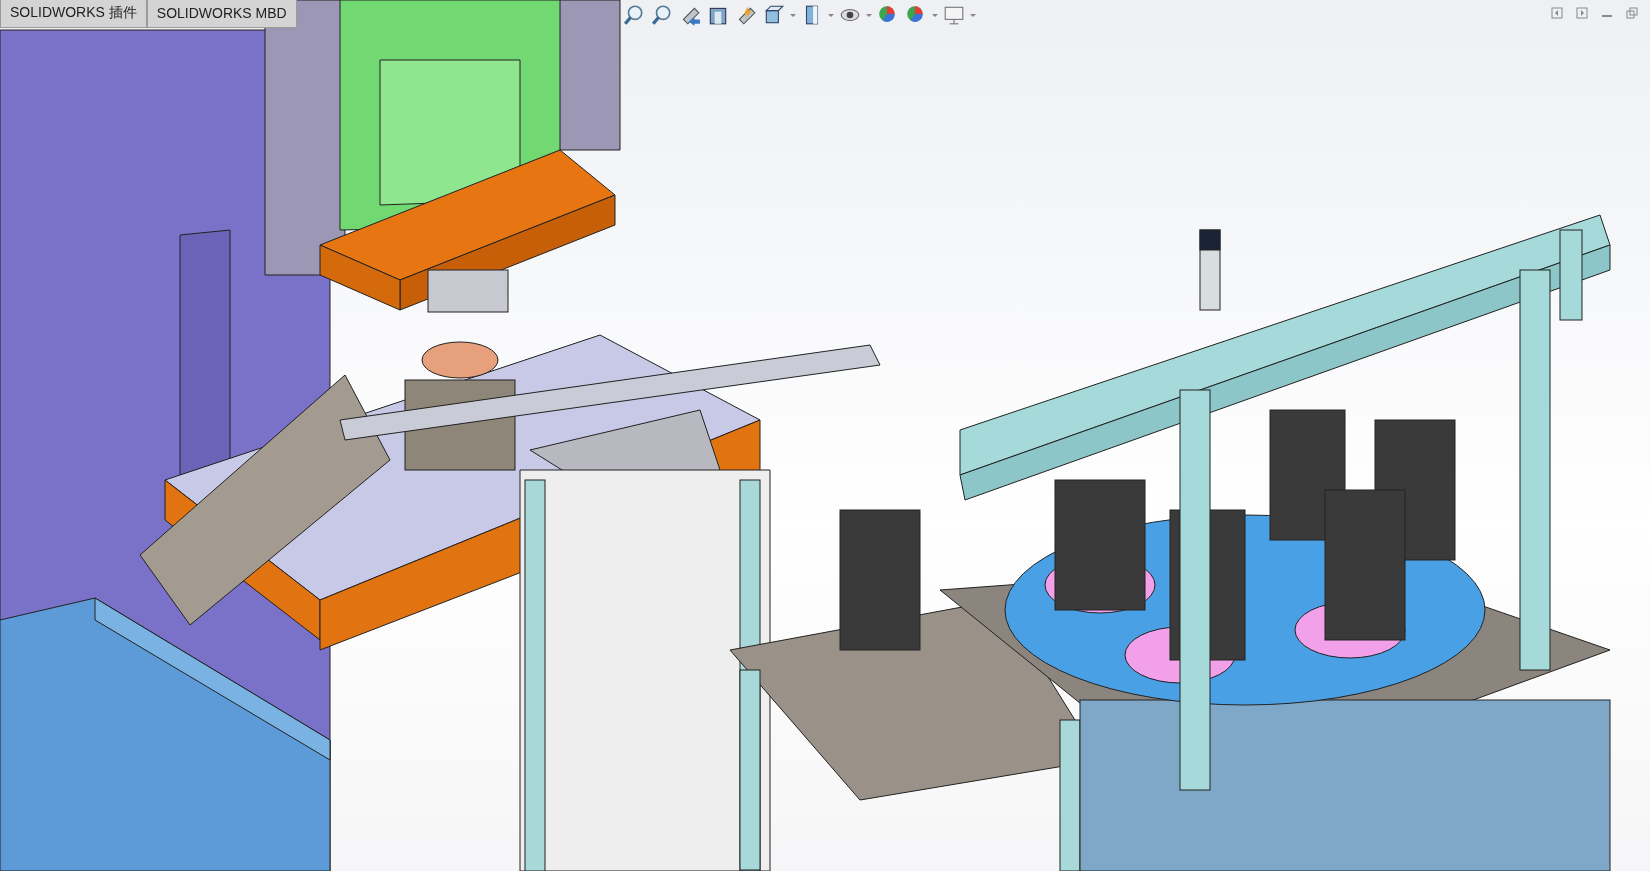 This screenshot has height=871, width=1650. I want to click on restore-icon, so click(1632, 13).